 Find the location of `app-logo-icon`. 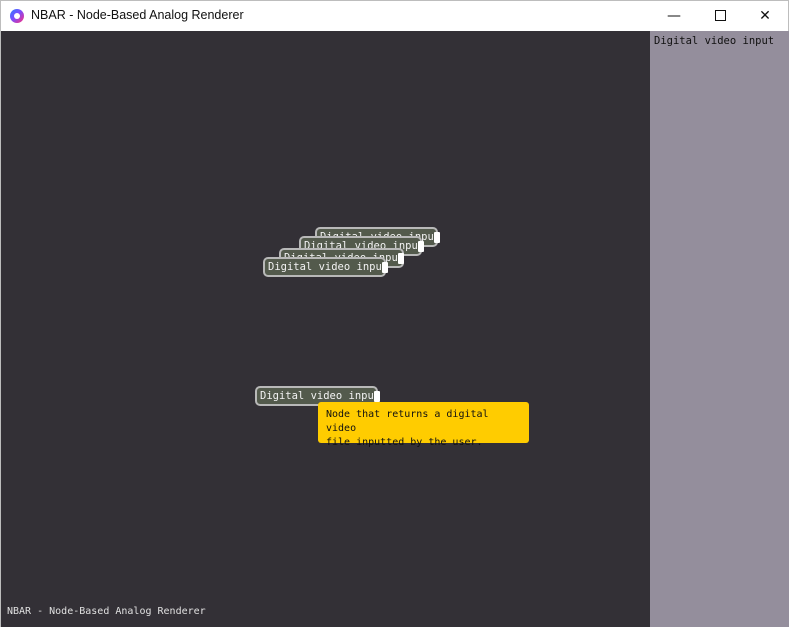

app-logo-icon is located at coordinates (17, 16).